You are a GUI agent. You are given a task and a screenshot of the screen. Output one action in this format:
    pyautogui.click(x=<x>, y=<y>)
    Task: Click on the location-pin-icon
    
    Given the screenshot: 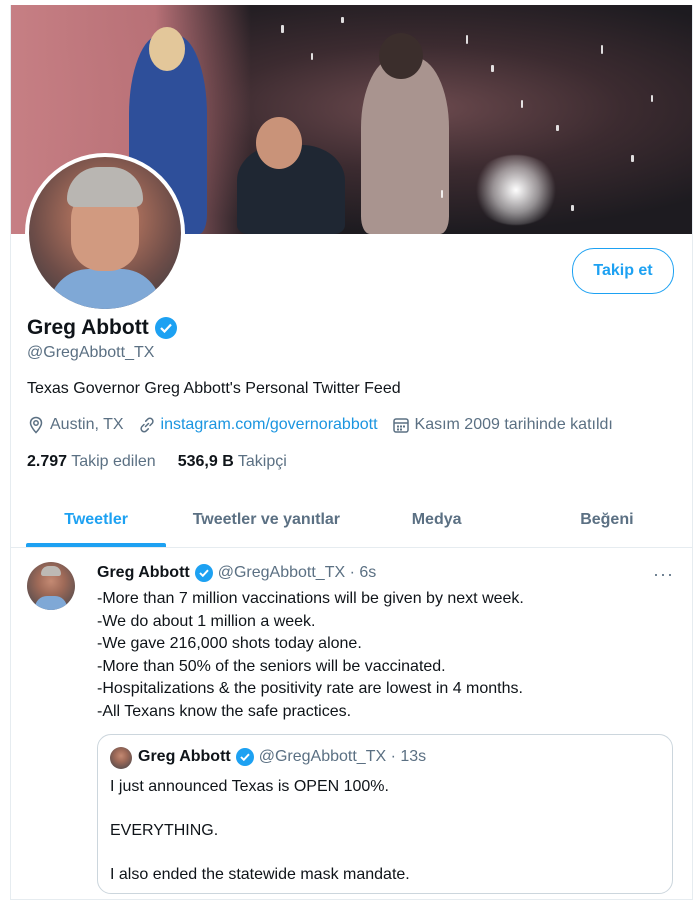 What is the action you would take?
    pyautogui.click(x=36, y=425)
    